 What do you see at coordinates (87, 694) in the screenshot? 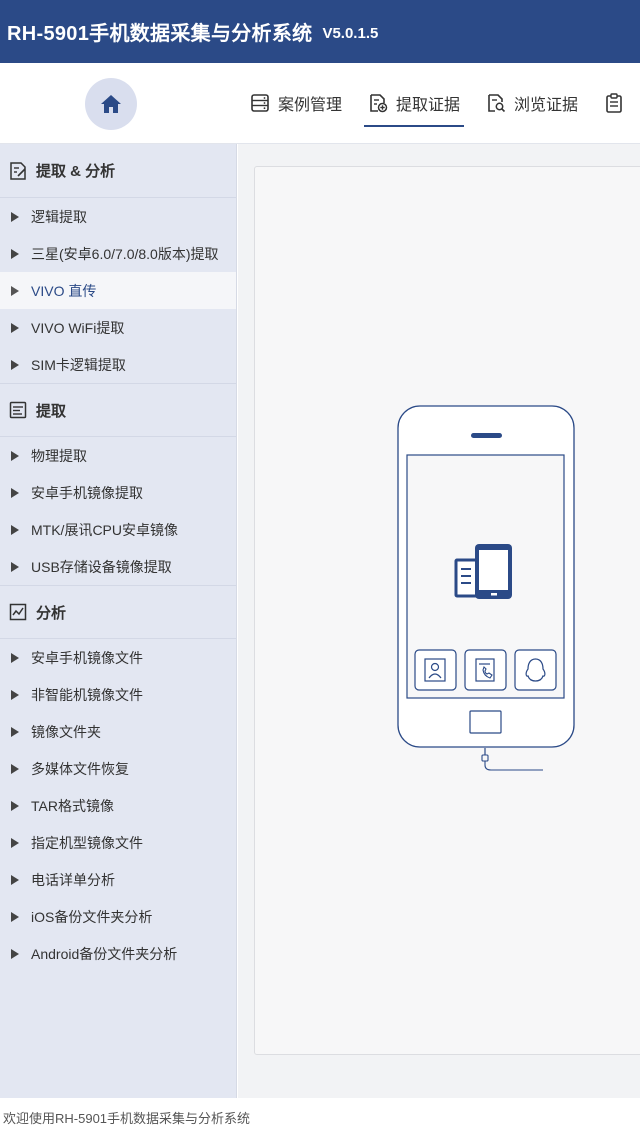
I see `sidebar-item-label: 非智能机镜像文件` at bounding box center [87, 694].